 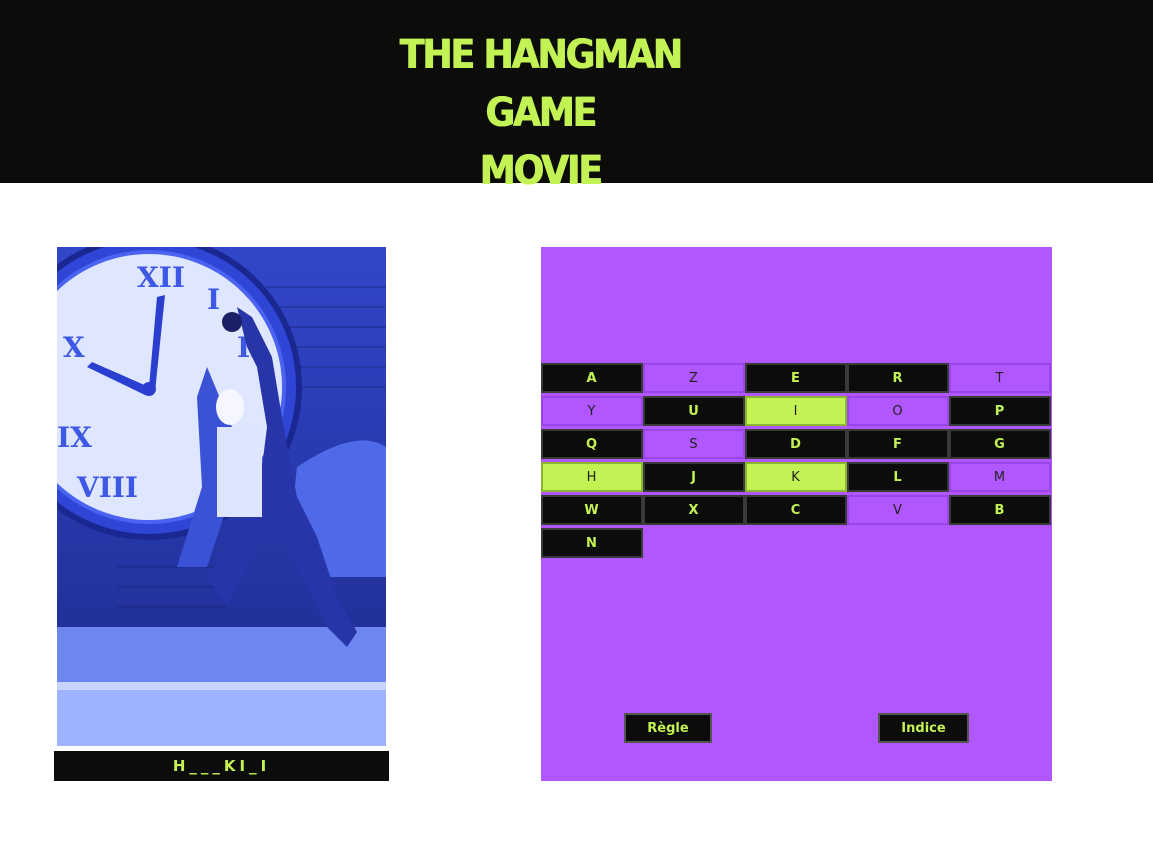 I want to click on key-j: J, so click(x=694, y=477).